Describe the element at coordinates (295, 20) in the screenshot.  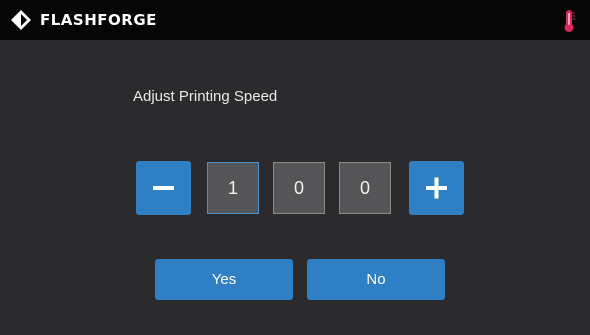
I see `top-bar: FLASHFORGE` at that location.